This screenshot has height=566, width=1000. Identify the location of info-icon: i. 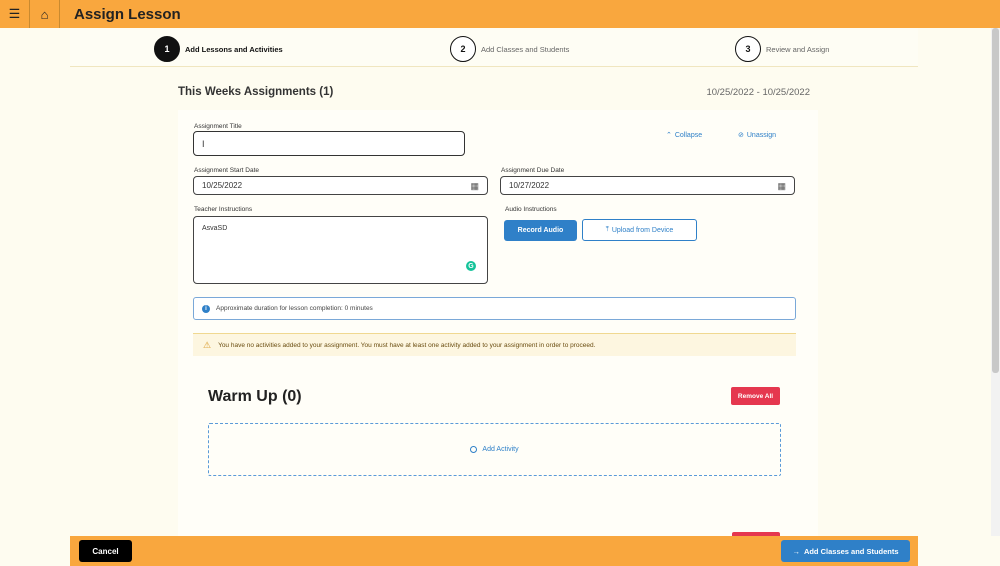
(206, 308).